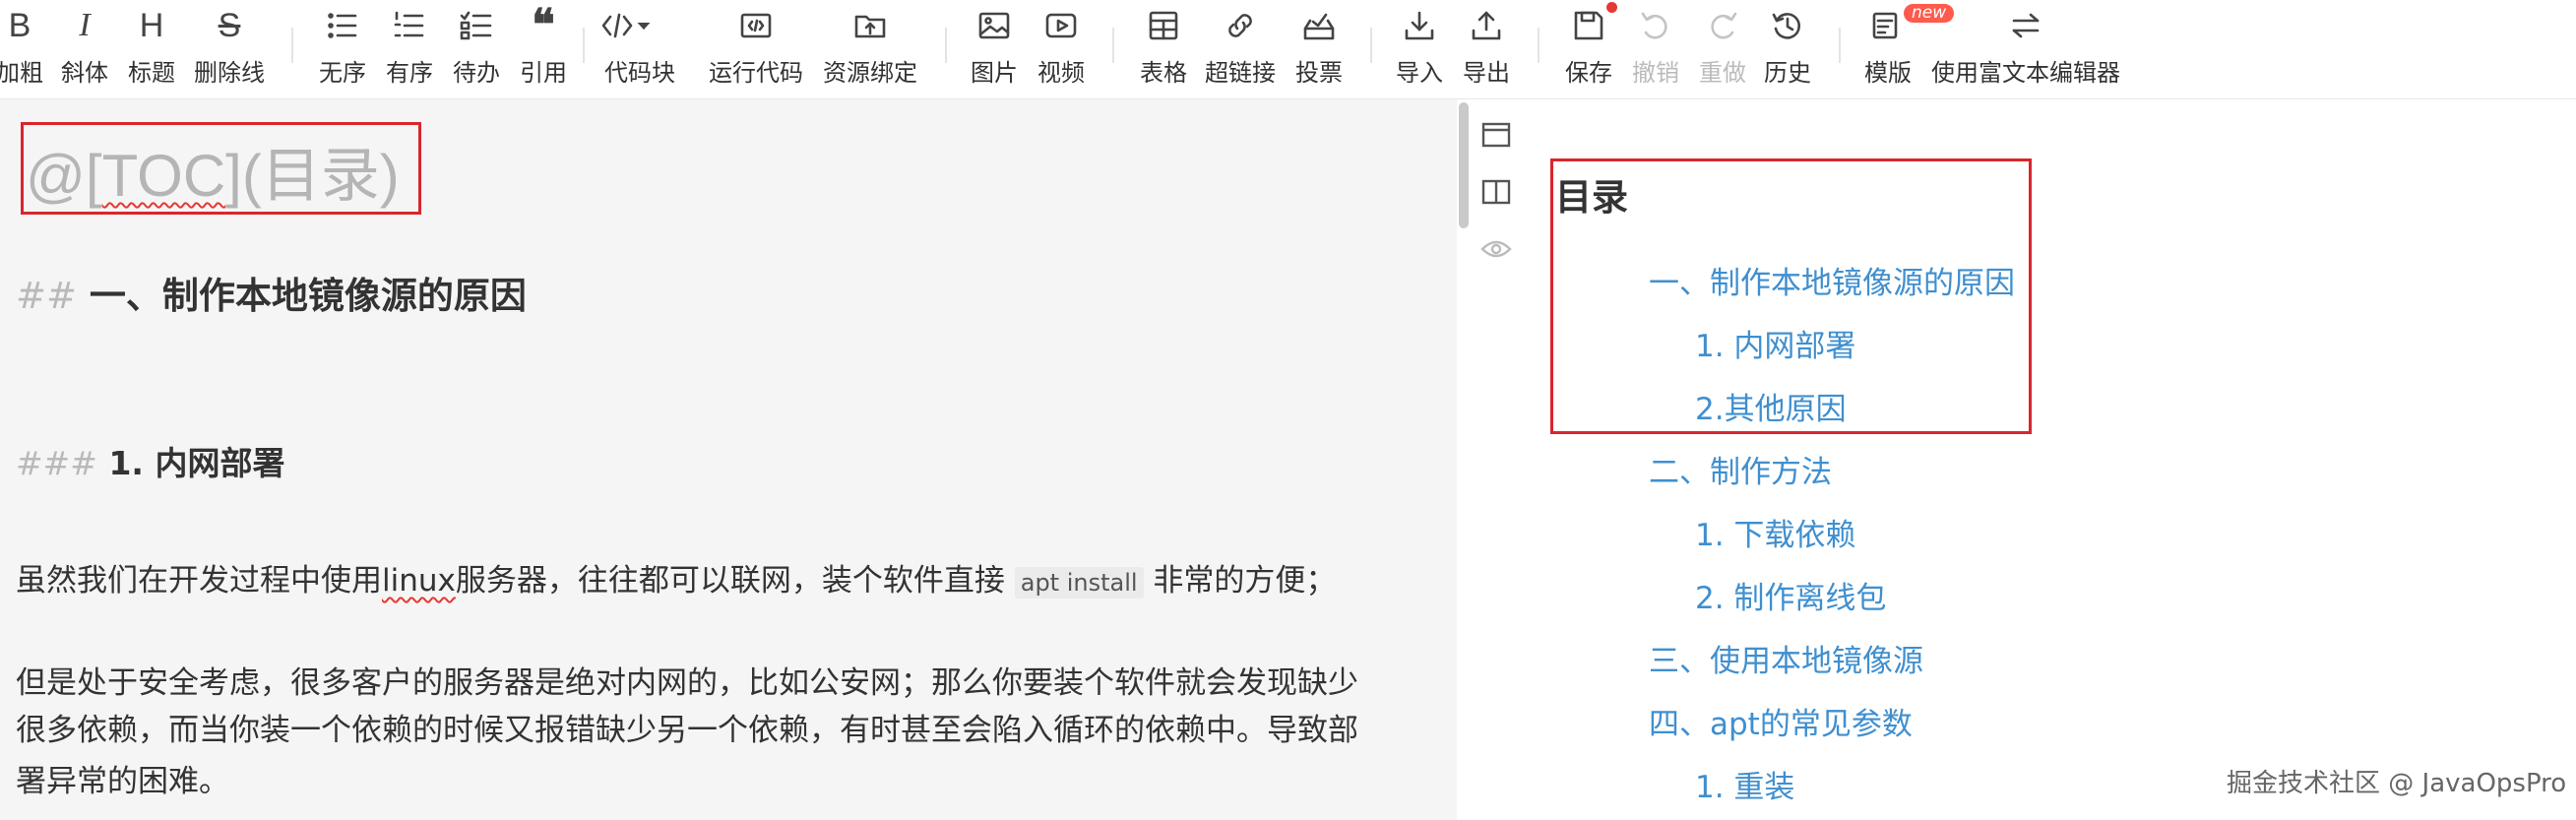 This screenshot has width=2576, height=820. I want to click on toc-link: 2. 制作离线包, so click(1791, 595).